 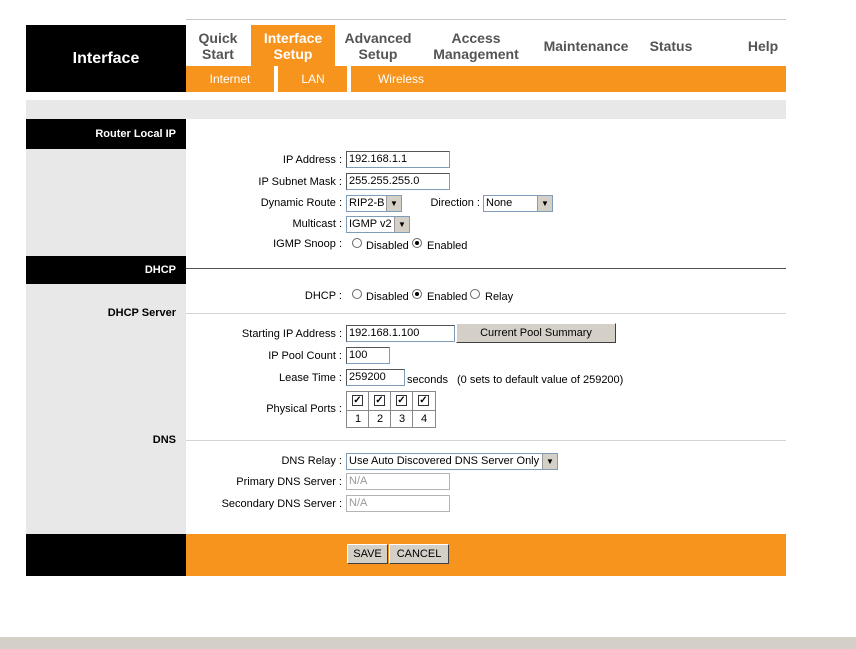 What do you see at coordinates (402, 409) in the screenshot?
I see `port-cell: ✓ 3` at bounding box center [402, 409].